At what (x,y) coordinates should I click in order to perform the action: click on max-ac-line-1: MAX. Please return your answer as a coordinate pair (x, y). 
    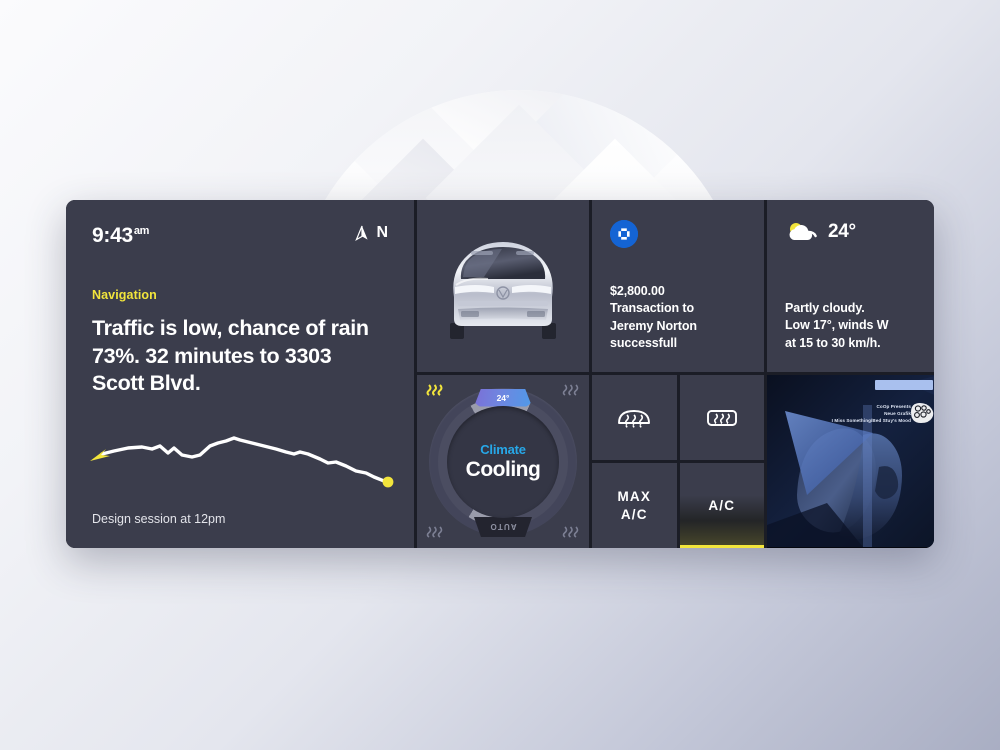
    Looking at the image, I should click on (634, 496).